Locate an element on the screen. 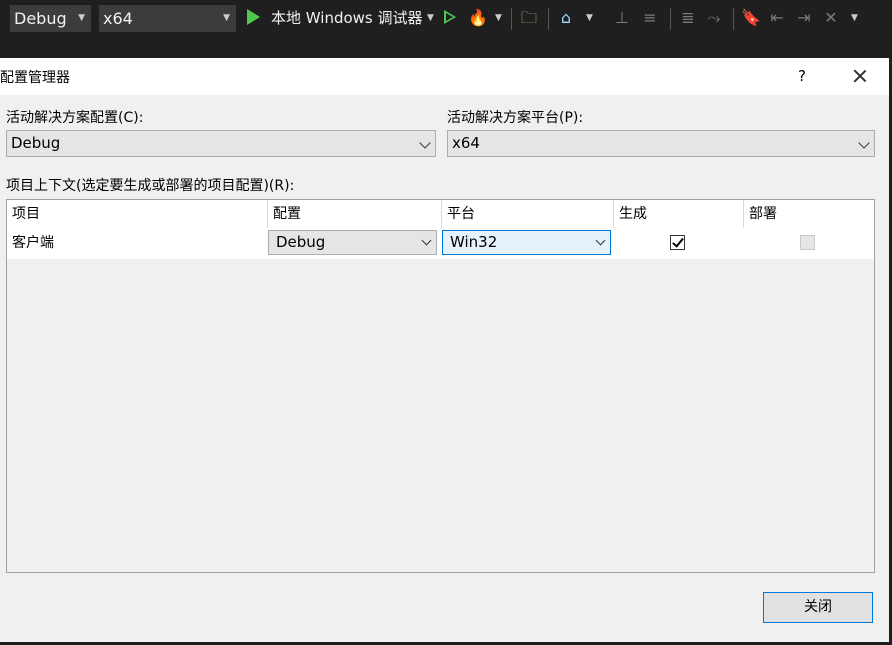 The height and width of the screenshot is (645, 892). bookmark-dropdown-arrow-icon: ▼ is located at coordinates (854, 18).